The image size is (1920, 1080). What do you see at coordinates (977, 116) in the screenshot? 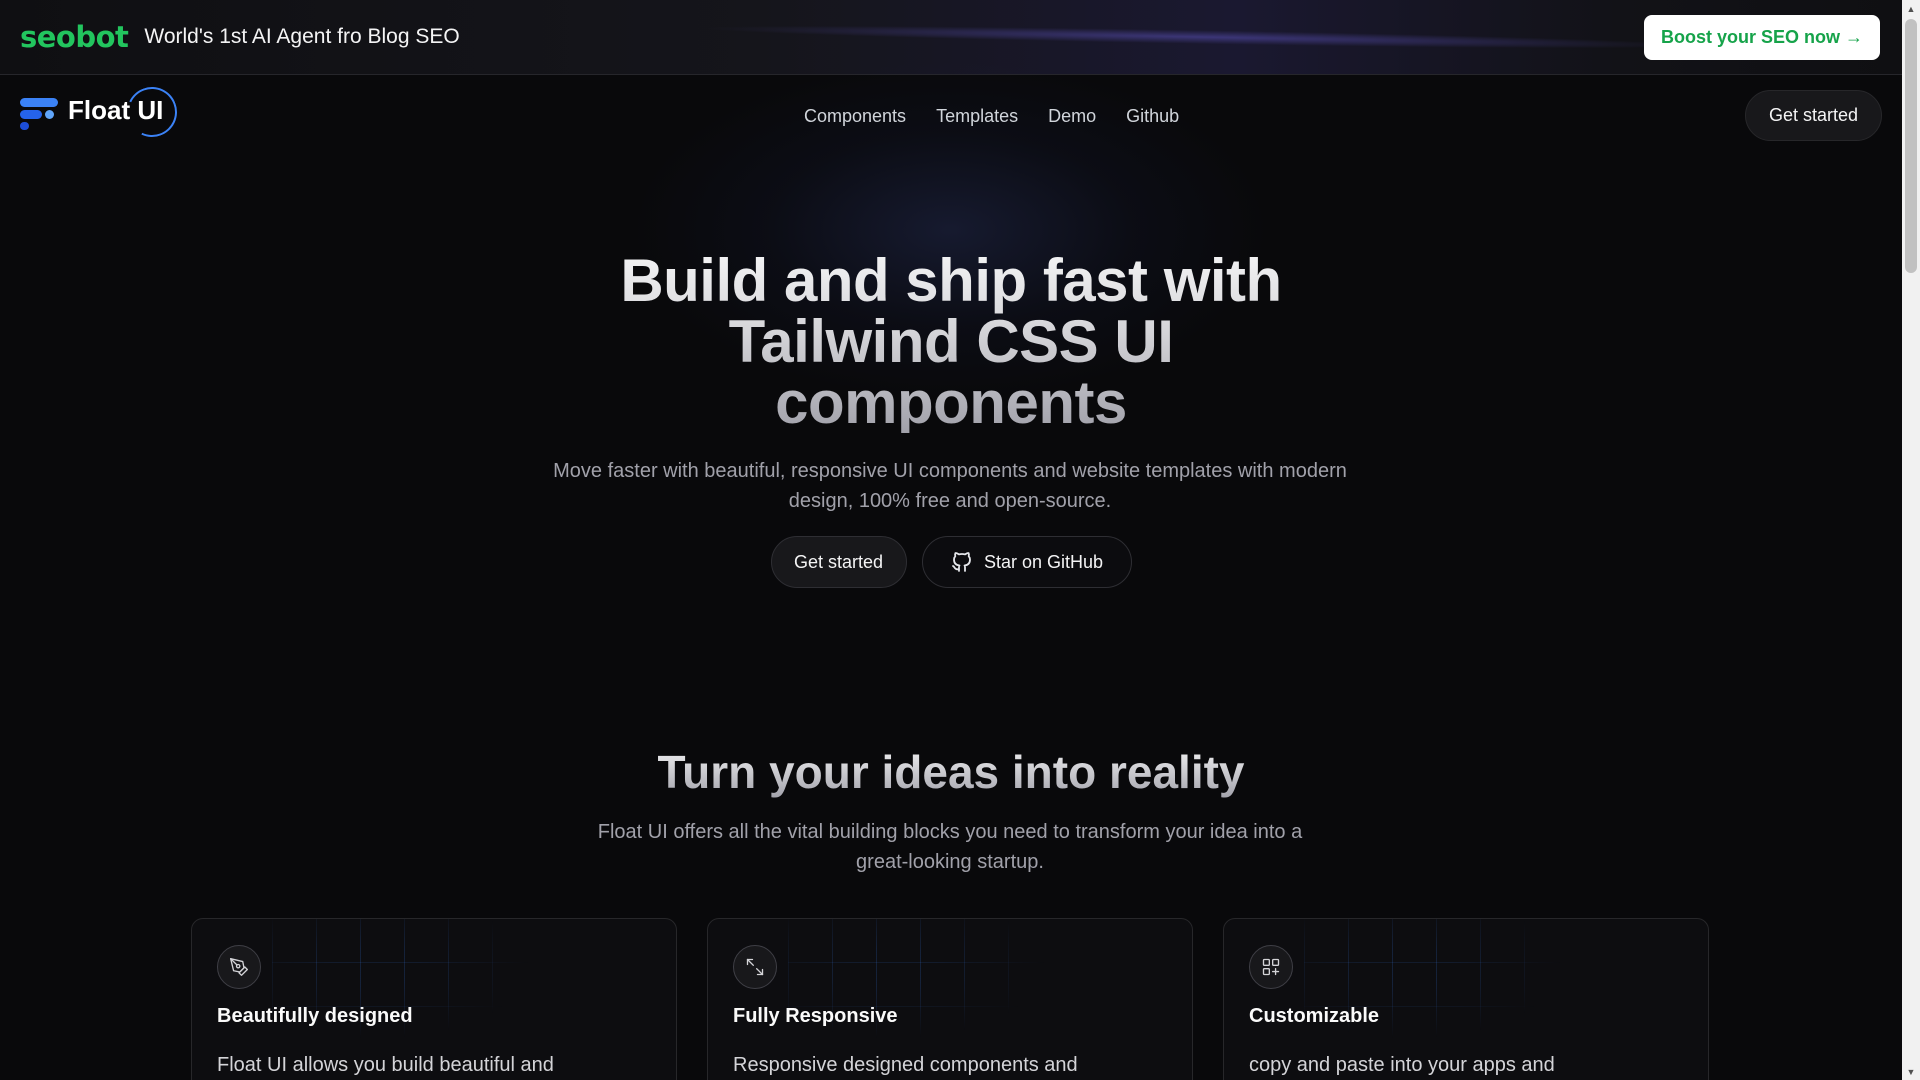
I see `nav-link-templates: Templates` at bounding box center [977, 116].